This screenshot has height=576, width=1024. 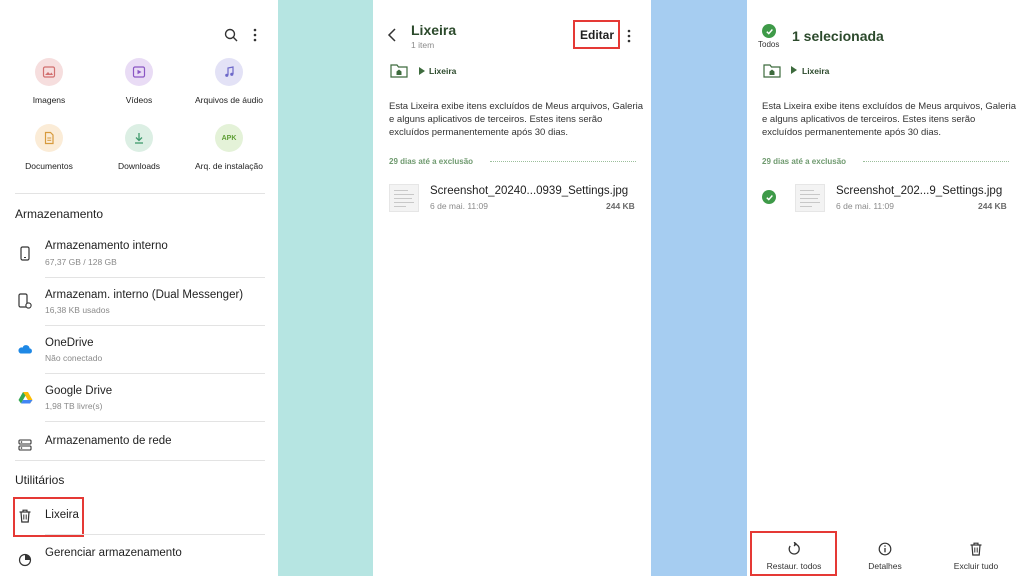 What do you see at coordinates (769, 197) in the screenshot?
I see `file-checkbox` at bounding box center [769, 197].